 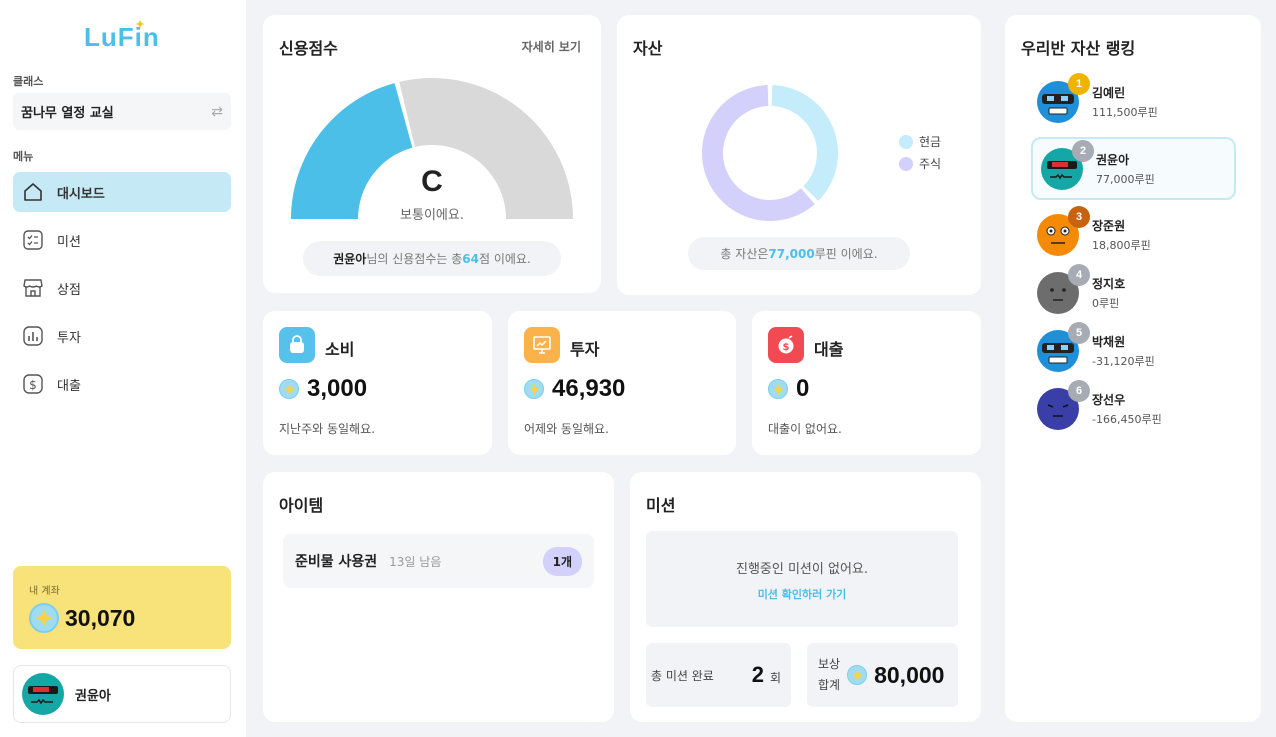 What do you see at coordinates (1079, 275) in the screenshot?
I see `rank-badge: 4` at bounding box center [1079, 275].